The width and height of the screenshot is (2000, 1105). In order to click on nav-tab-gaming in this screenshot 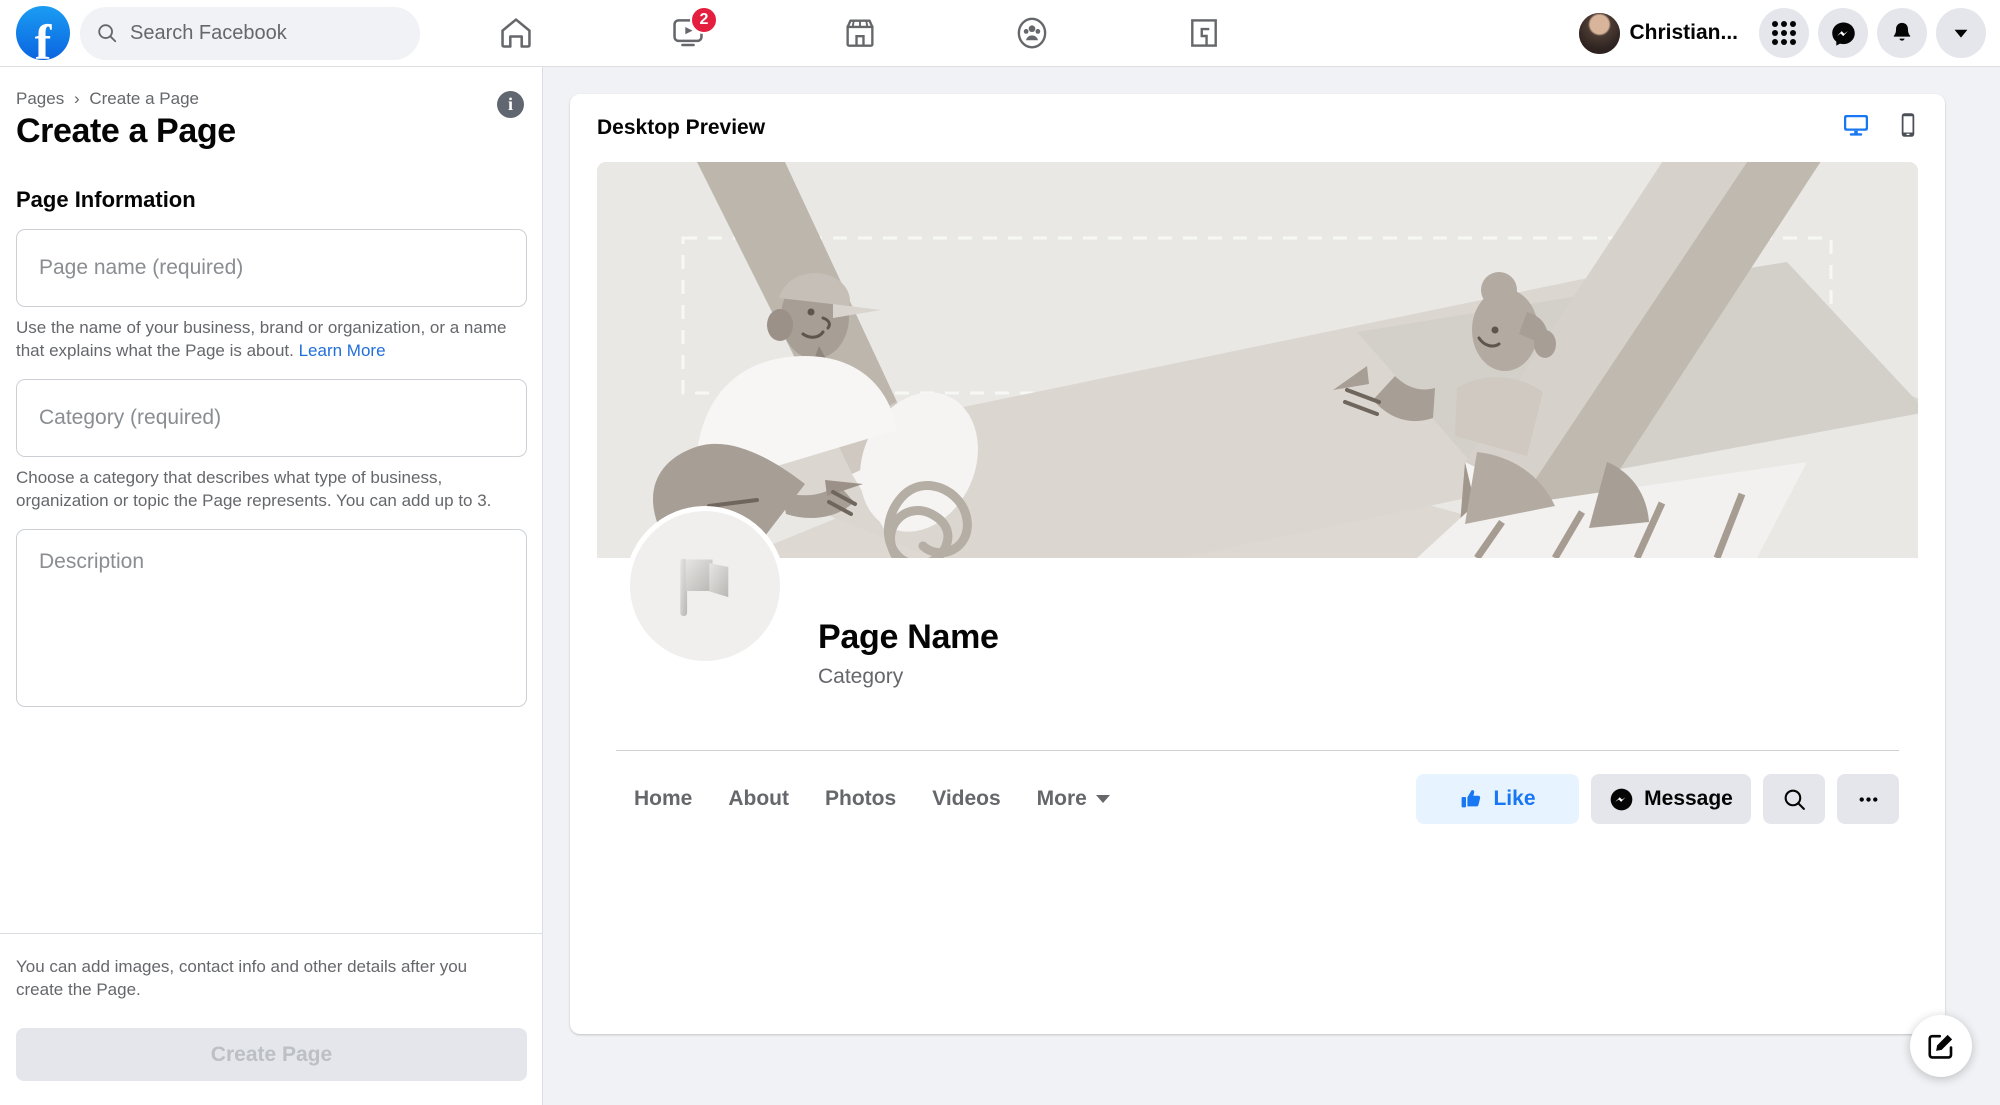, I will do `click(1204, 33)`.